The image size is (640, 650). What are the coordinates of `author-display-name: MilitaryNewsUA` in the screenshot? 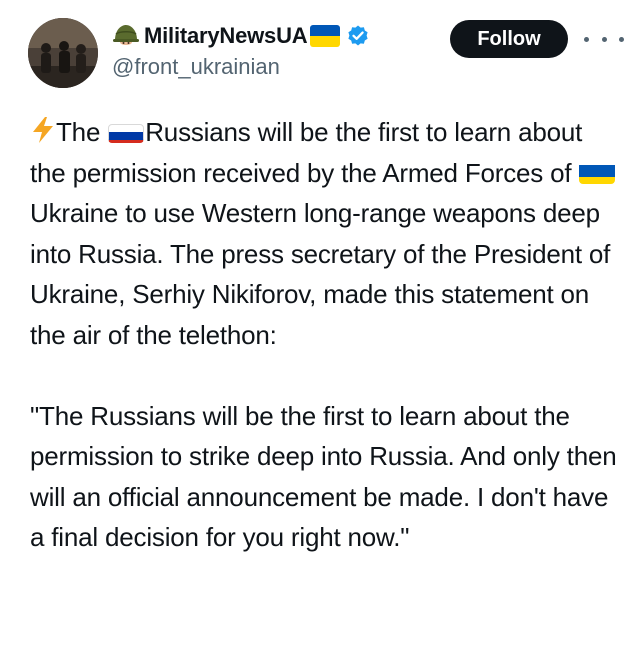 It's located at (226, 36).